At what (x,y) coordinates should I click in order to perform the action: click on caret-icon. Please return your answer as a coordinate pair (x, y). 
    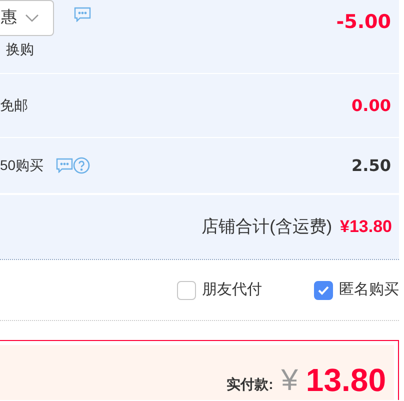
    Looking at the image, I should click on (32, 18).